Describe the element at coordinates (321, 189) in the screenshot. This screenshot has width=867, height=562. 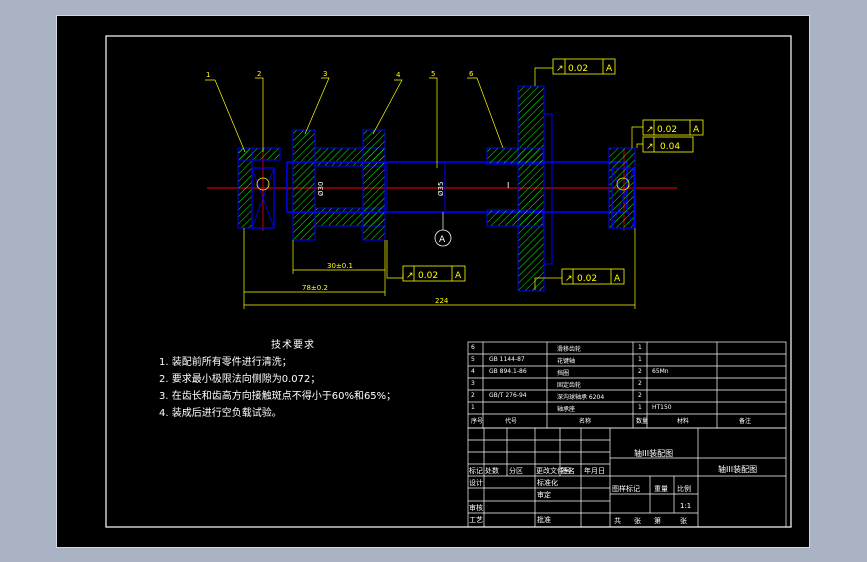
I see `diameter-label-1: Ø30` at that location.